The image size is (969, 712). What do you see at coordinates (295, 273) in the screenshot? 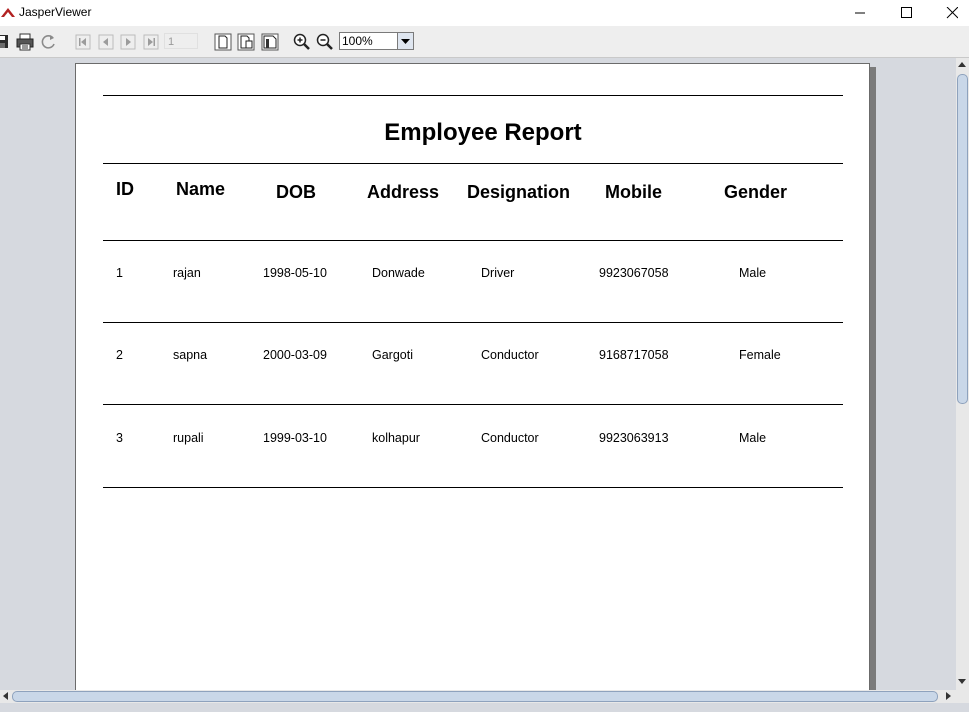
I see `table-cell-dob: 1998-05-10` at bounding box center [295, 273].